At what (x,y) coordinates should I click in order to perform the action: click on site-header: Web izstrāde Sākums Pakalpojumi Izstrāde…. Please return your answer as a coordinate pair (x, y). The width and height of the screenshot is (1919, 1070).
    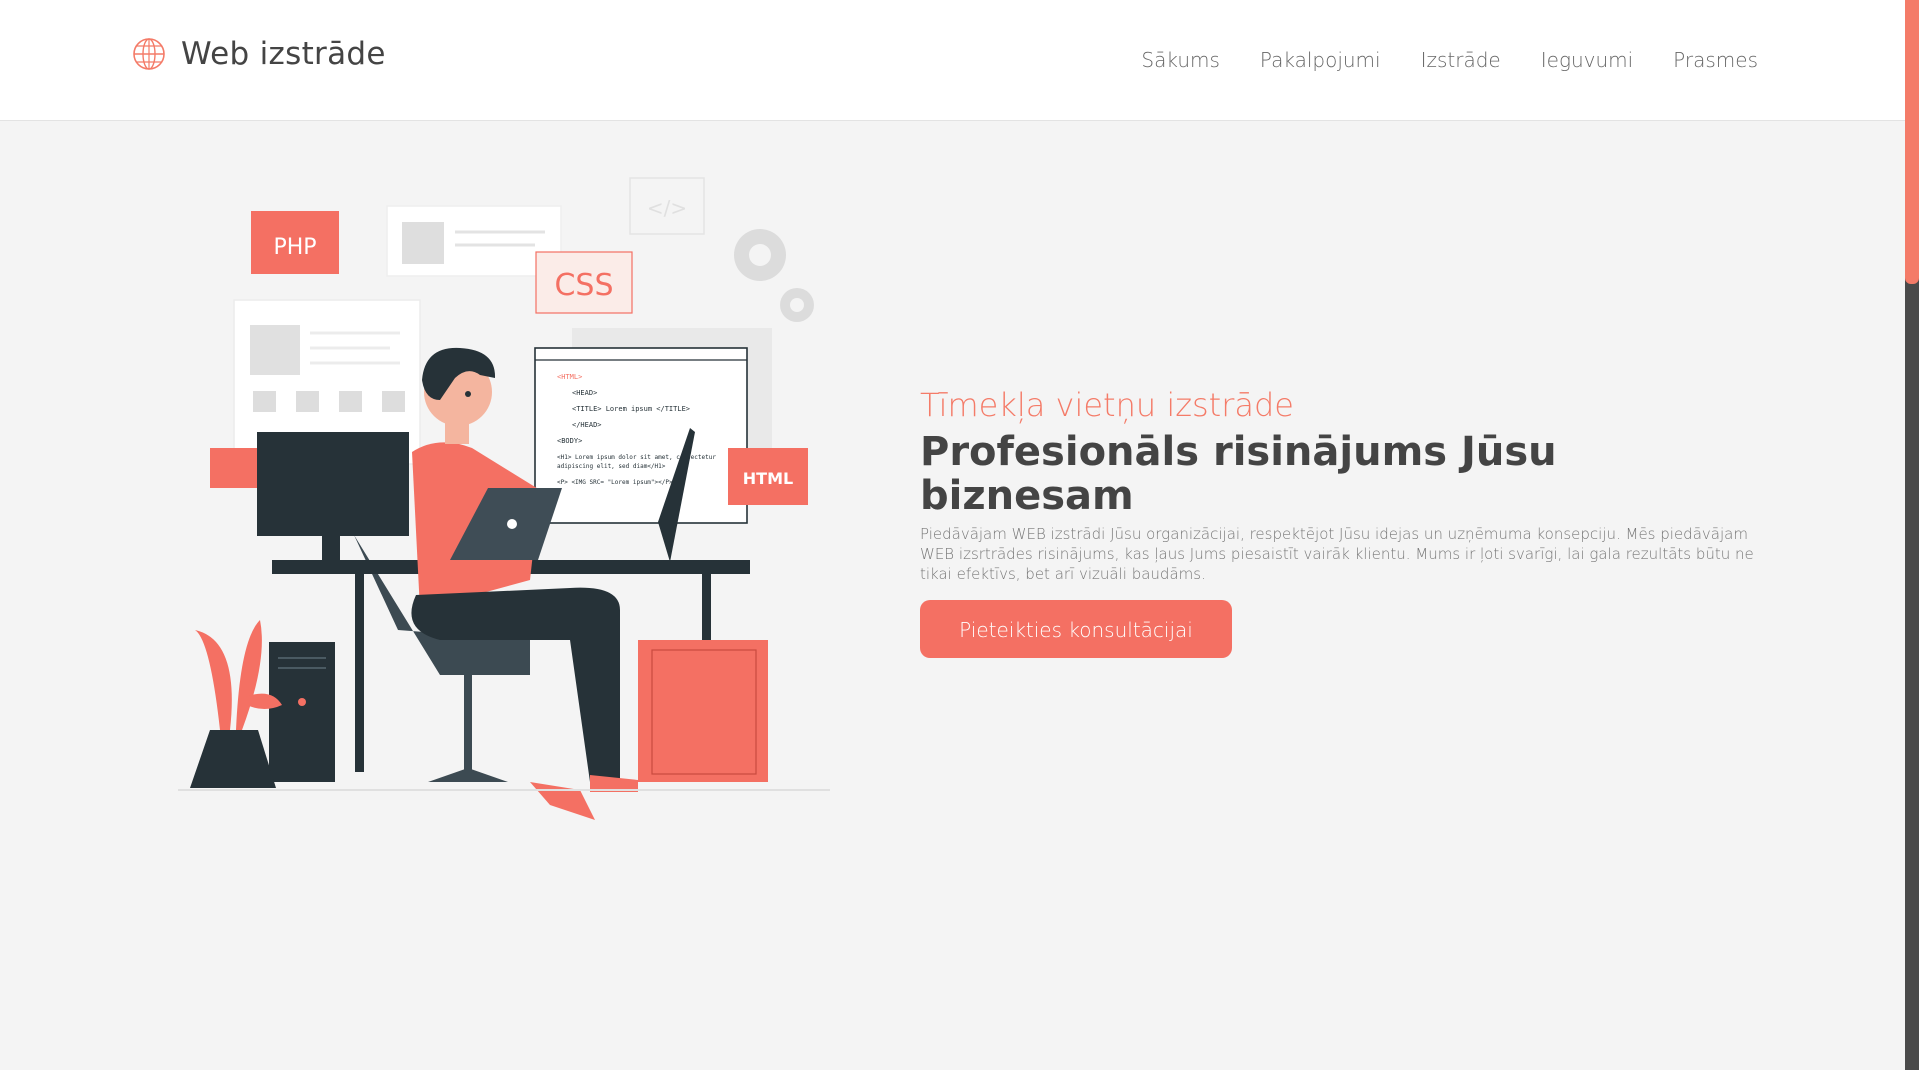
    Looking at the image, I should click on (952, 60).